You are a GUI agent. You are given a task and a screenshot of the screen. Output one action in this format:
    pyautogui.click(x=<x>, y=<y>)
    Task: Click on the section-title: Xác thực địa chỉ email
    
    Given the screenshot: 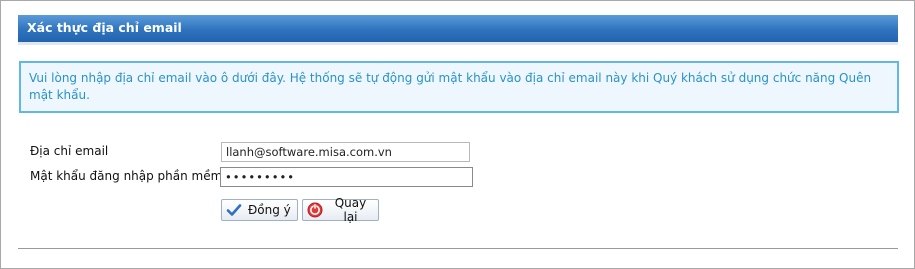 What is the action you would take?
    pyautogui.click(x=104, y=27)
    